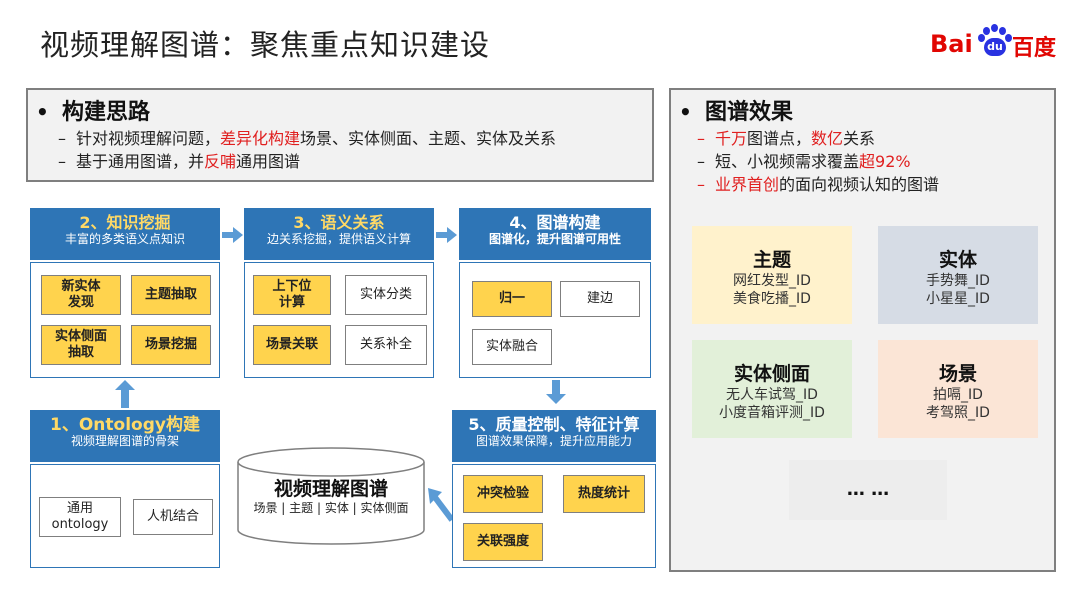 Image resolution: width=1080 pixels, height=605 pixels. Describe the element at coordinates (339, 320) in the screenshot. I see `step-3-body: 上下位 计算 实体分类 场景关联 关系补全` at that location.